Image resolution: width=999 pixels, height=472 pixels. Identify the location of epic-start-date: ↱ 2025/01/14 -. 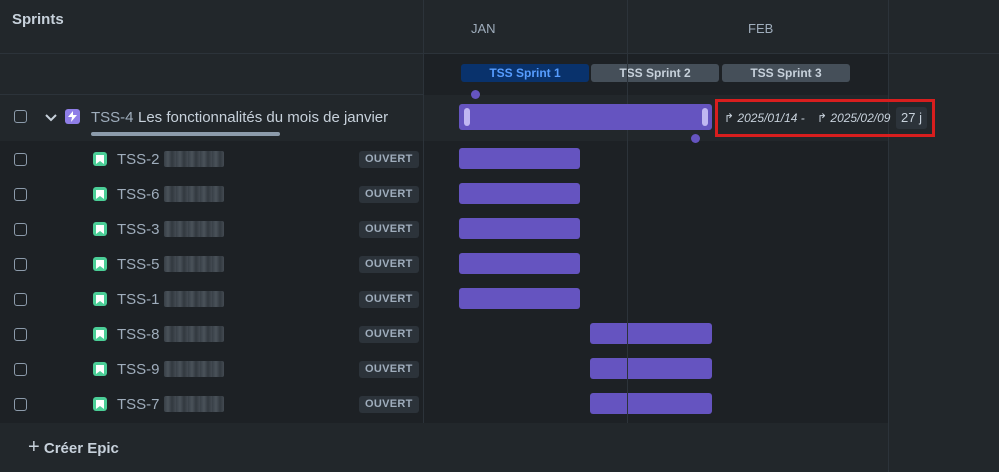
(764, 118).